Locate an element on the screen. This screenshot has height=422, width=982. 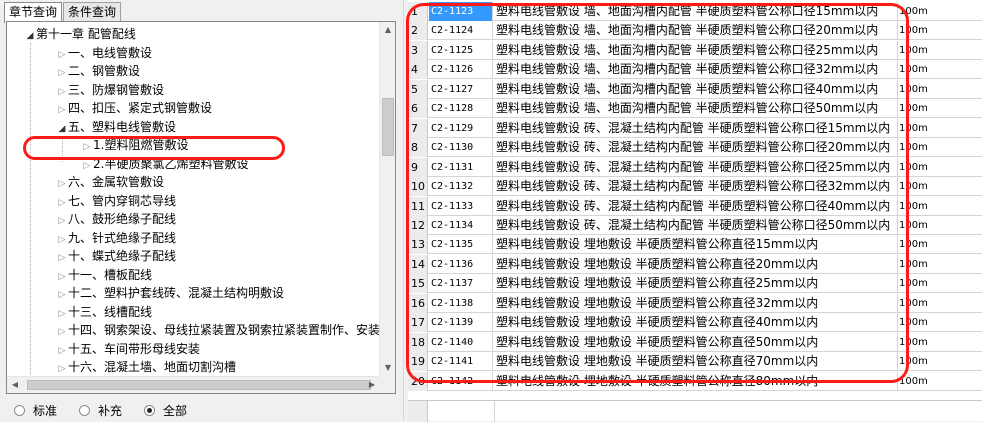
tree-node: ▷ 四、扣压、紧定式钢管敷设 is located at coordinates (134, 108).